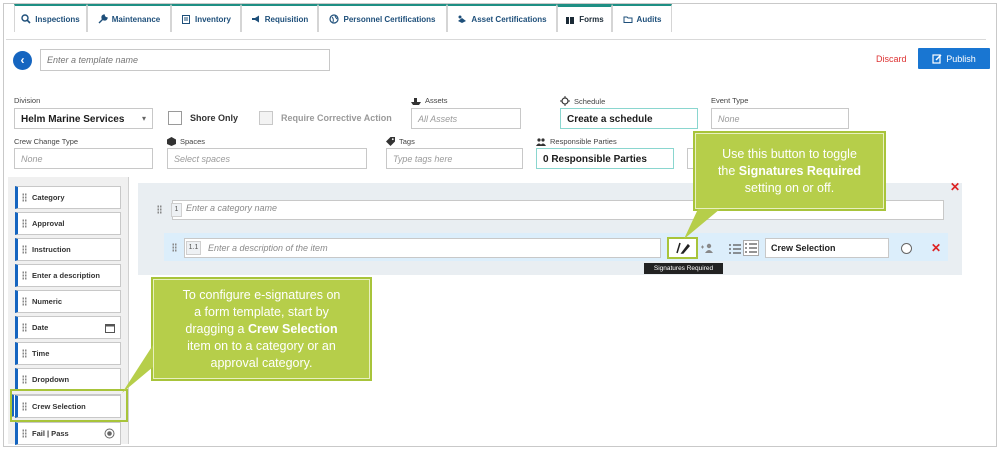 Image resolution: width=1000 pixels, height=450 pixels. Describe the element at coordinates (27, 100) in the screenshot. I see `division-label: Division` at that location.